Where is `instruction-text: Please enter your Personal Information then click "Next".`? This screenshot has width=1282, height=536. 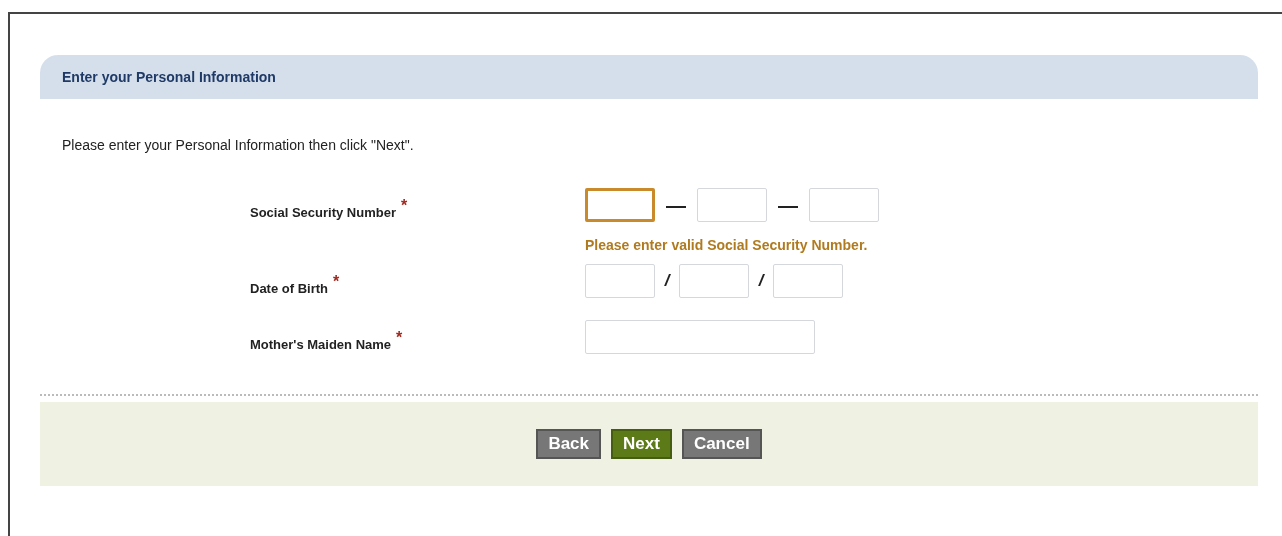
instruction-text: Please enter your Personal Information then click "Next". is located at coordinates (238, 145).